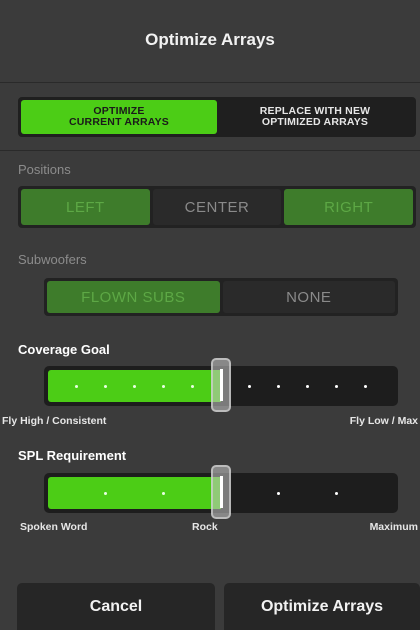 The image size is (420, 630). Describe the element at coordinates (315, 117) in the screenshot. I see `mode-replace-new-button: REPLACE WITH NEW OPTIMIZED ARRAYS` at that location.